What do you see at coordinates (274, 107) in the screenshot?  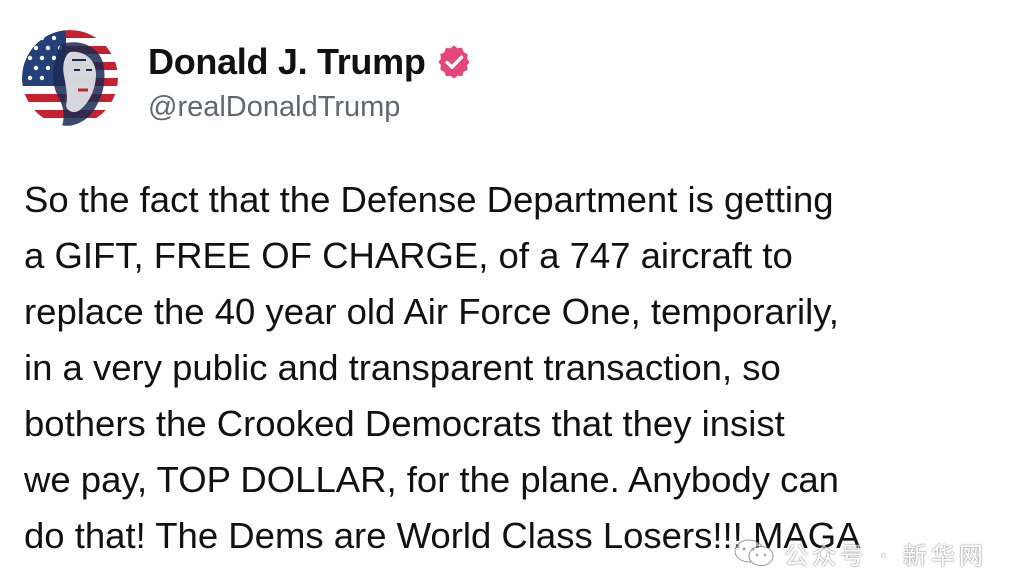 I see `author-handle: @realDonaldTrump` at bounding box center [274, 107].